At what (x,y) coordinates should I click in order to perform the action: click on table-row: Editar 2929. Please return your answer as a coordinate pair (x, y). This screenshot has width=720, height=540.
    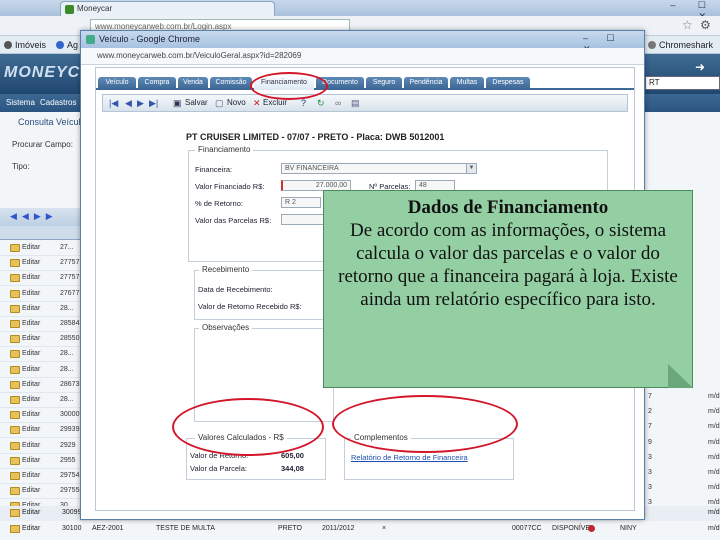
    Looking at the image, I should click on (40, 446).